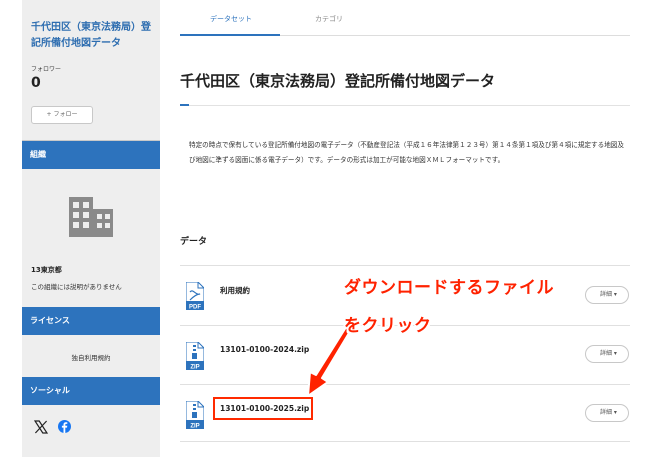 The width and height of the screenshot is (650, 457). What do you see at coordinates (76, 287) in the screenshot?
I see `org-description: この組織には説明がありません` at bounding box center [76, 287].